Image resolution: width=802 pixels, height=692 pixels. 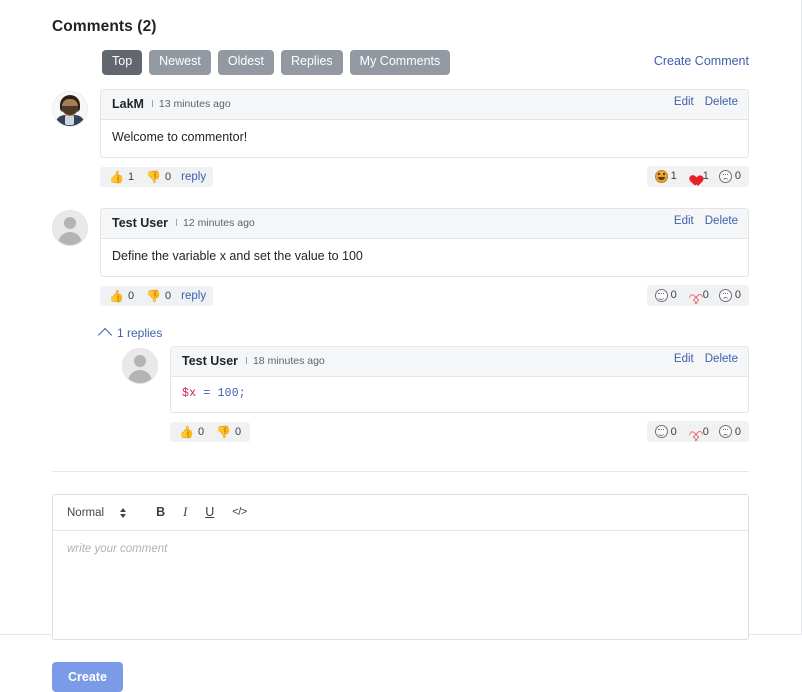 I want to click on comment-body-code: $x = 100;, so click(x=459, y=395).